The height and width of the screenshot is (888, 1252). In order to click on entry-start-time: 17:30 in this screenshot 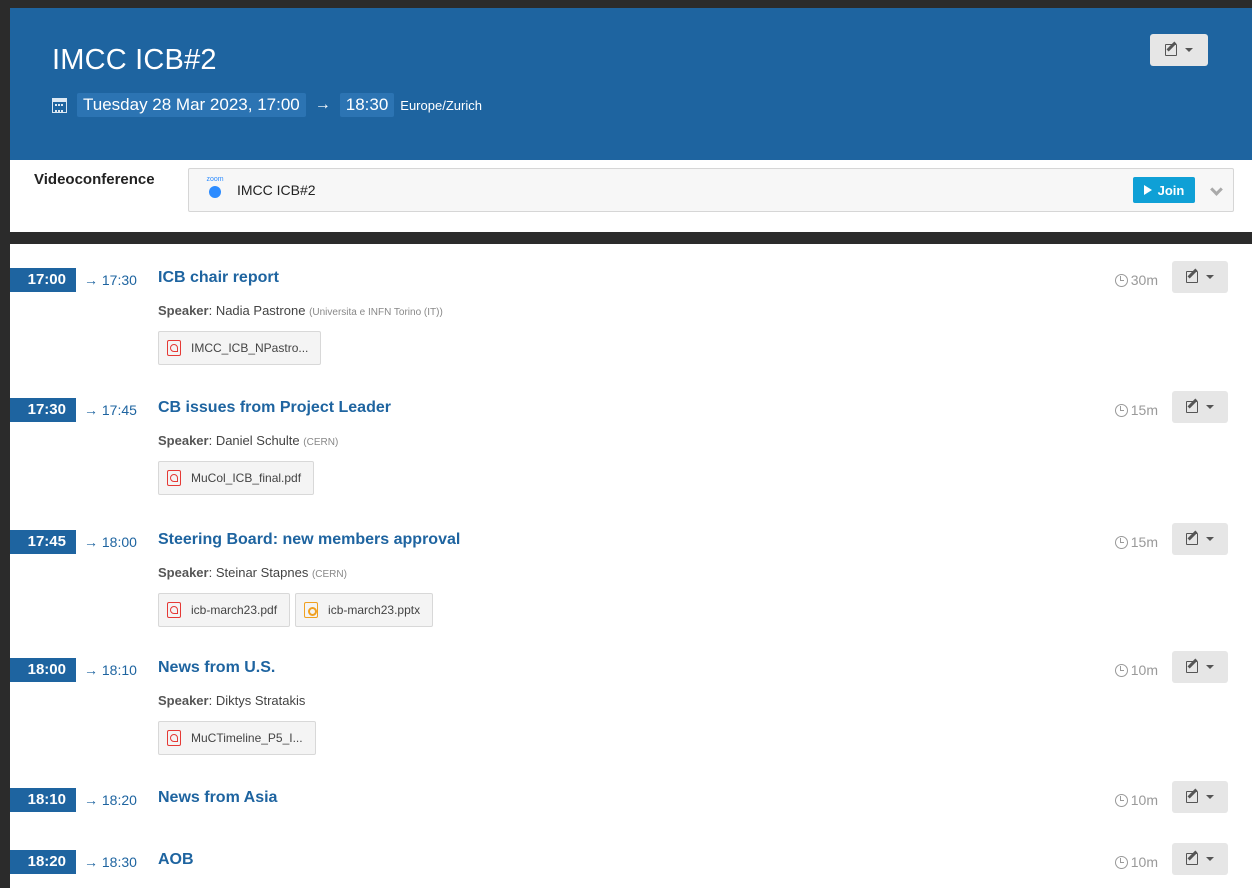, I will do `click(43, 410)`.